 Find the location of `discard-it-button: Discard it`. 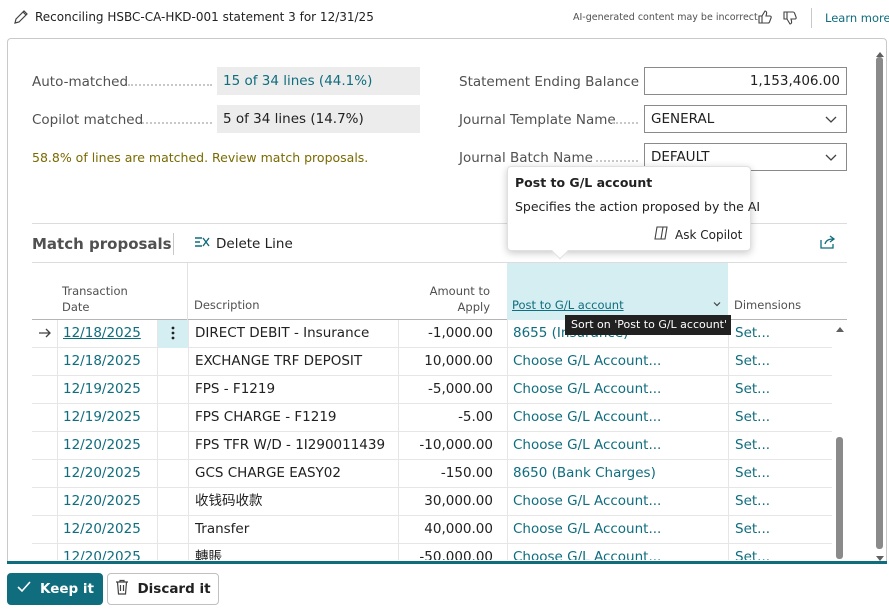

discard-it-button: Discard it is located at coordinates (163, 589).